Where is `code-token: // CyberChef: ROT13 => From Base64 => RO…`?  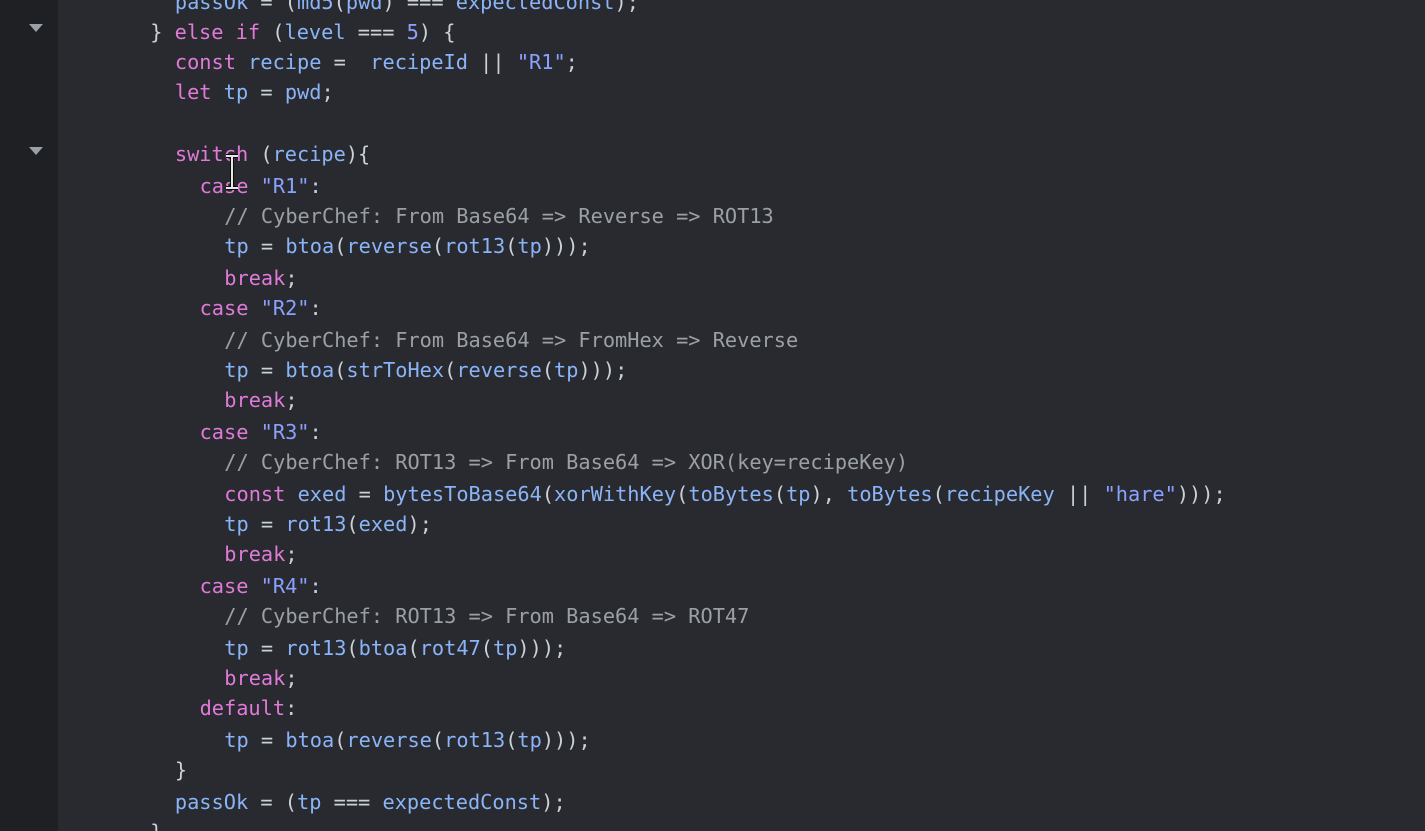
code-token: // CyberChef: ROT13 => From Base64 => RO… is located at coordinates (487, 616).